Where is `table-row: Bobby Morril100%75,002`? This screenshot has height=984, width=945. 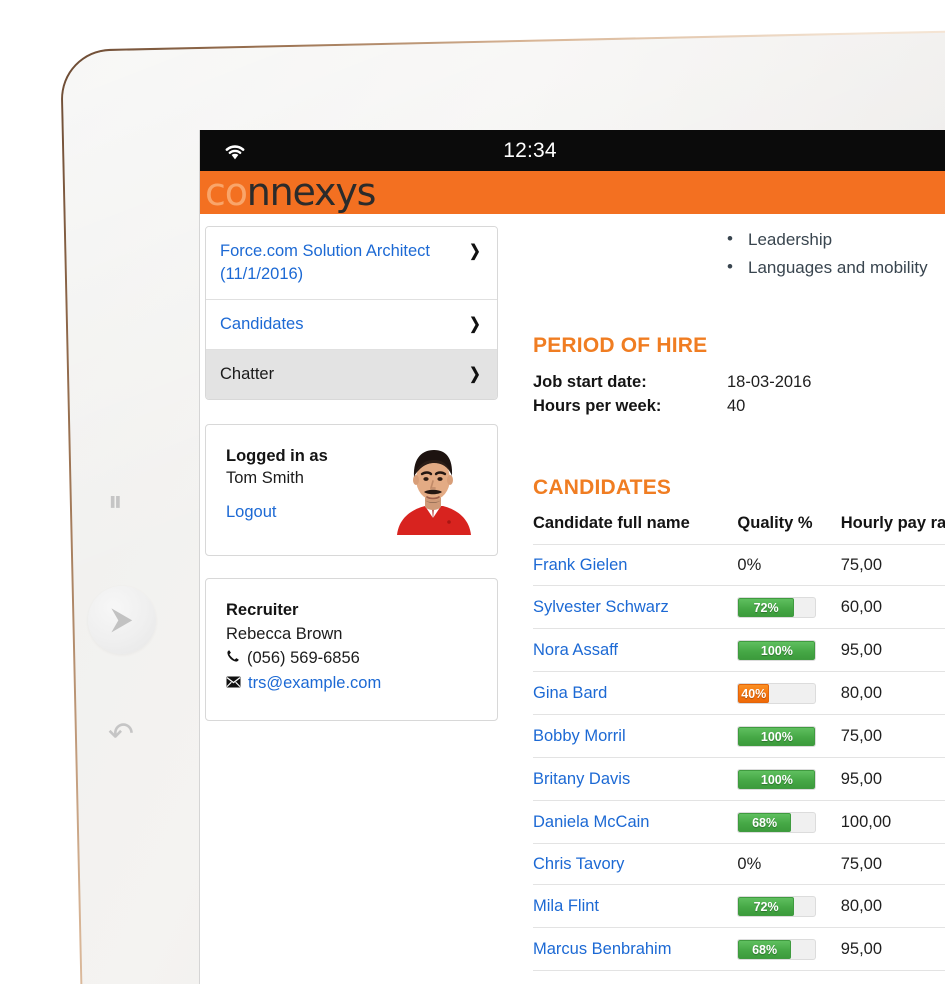 table-row: Bobby Morril100%75,002 is located at coordinates (739, 736).